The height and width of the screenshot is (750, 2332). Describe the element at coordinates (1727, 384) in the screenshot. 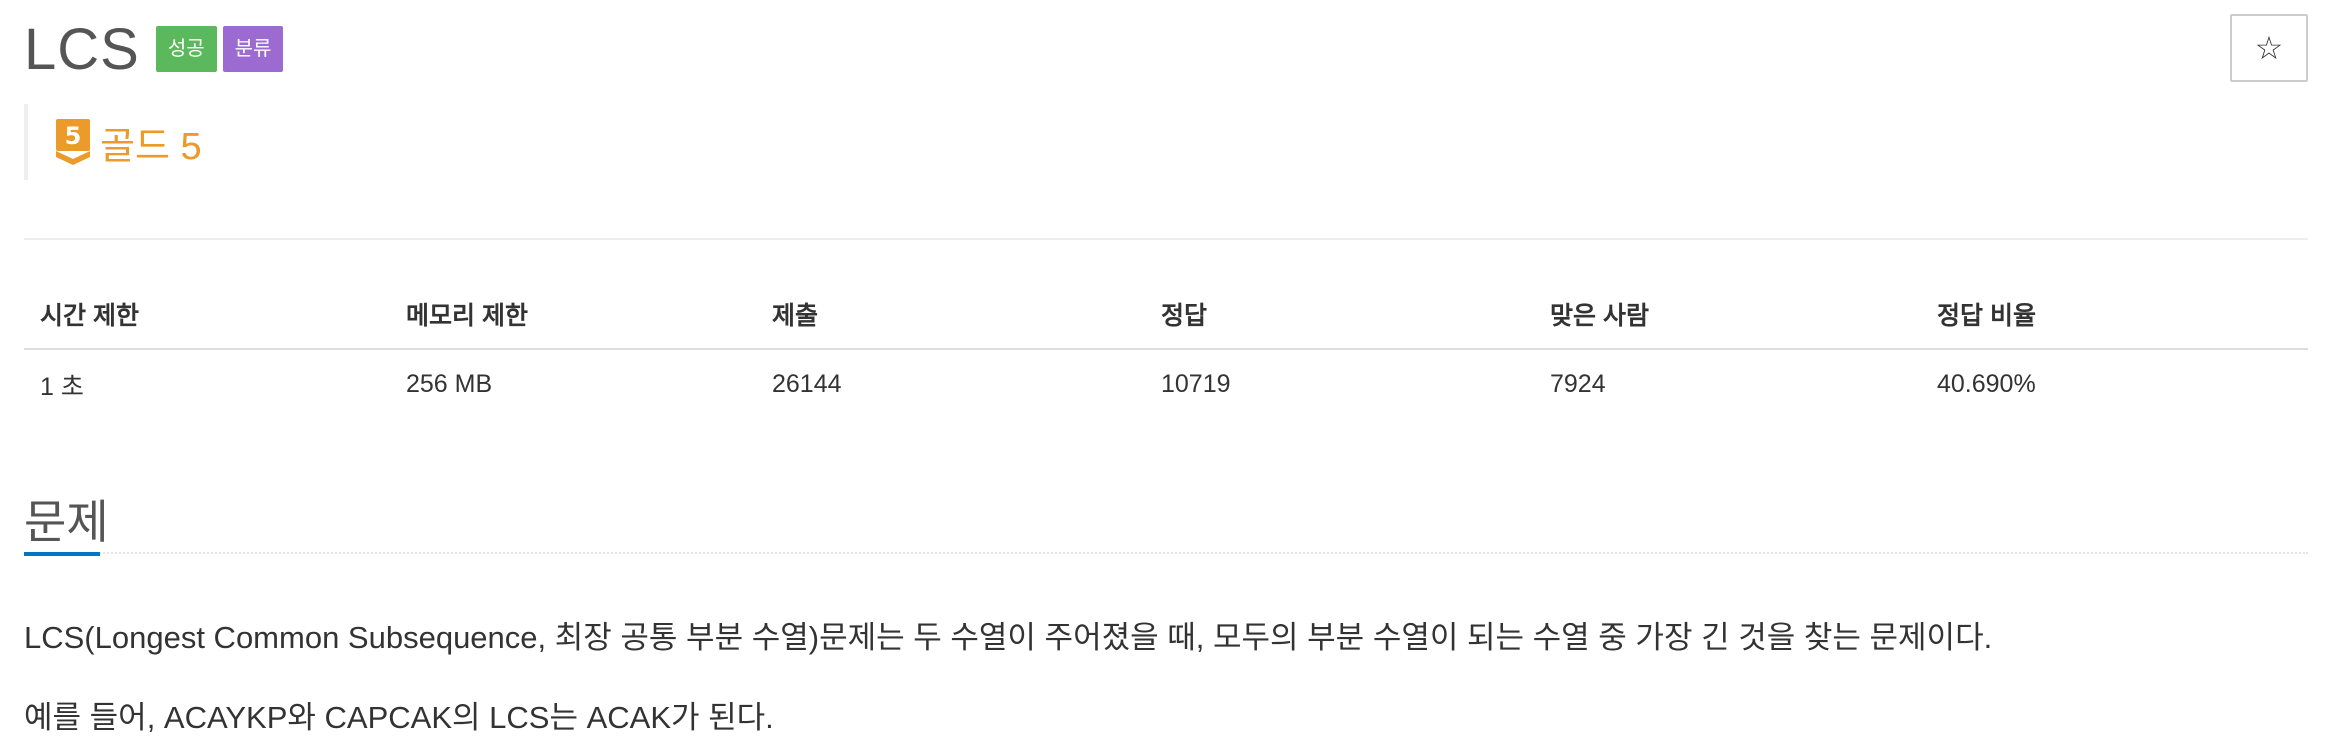

I see `value-solved-users: 7924` at that location.